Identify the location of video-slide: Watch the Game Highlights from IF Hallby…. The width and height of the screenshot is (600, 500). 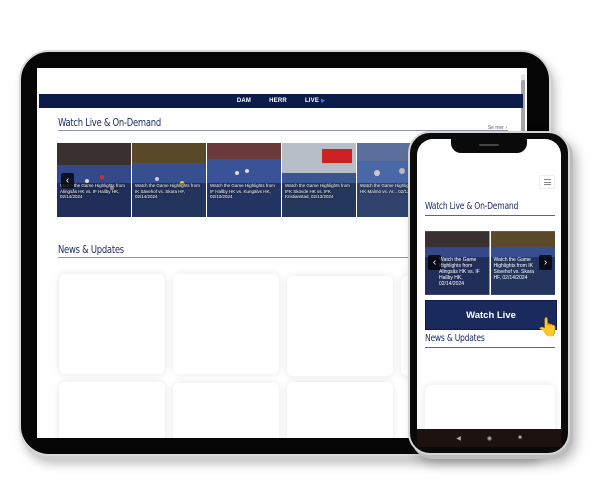
(244, 180).